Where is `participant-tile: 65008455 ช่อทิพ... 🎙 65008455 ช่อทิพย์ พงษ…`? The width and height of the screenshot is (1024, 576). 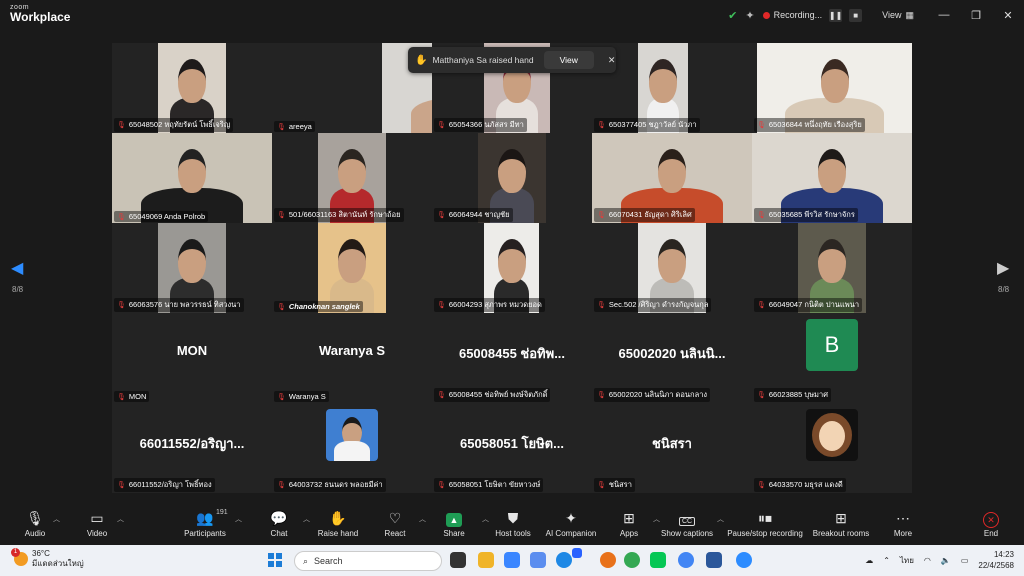
participant-tile: 65008455 ช่อทิพ... 🎙 65008455 ช่อทิพย์ พงษ… is located at coordinates (512, 358).